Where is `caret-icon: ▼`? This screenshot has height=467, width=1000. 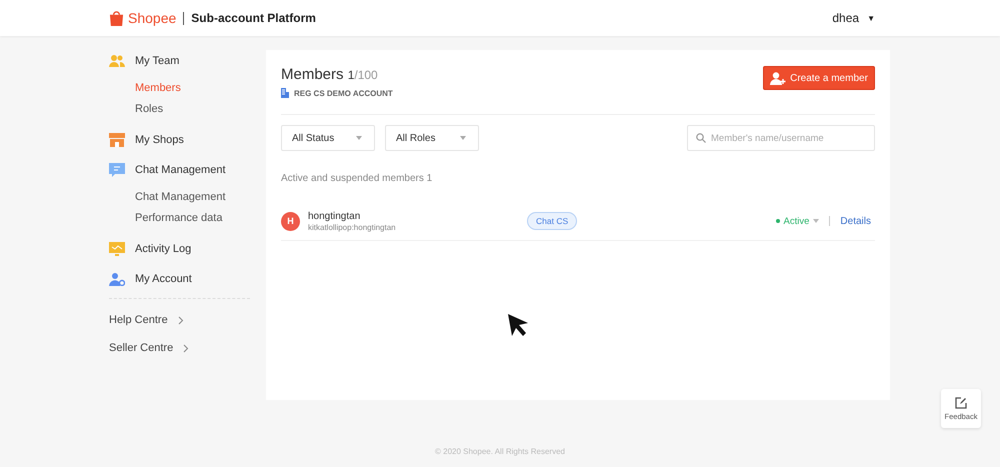 caret-icon: ▼ is located at coordinates (871, 18).